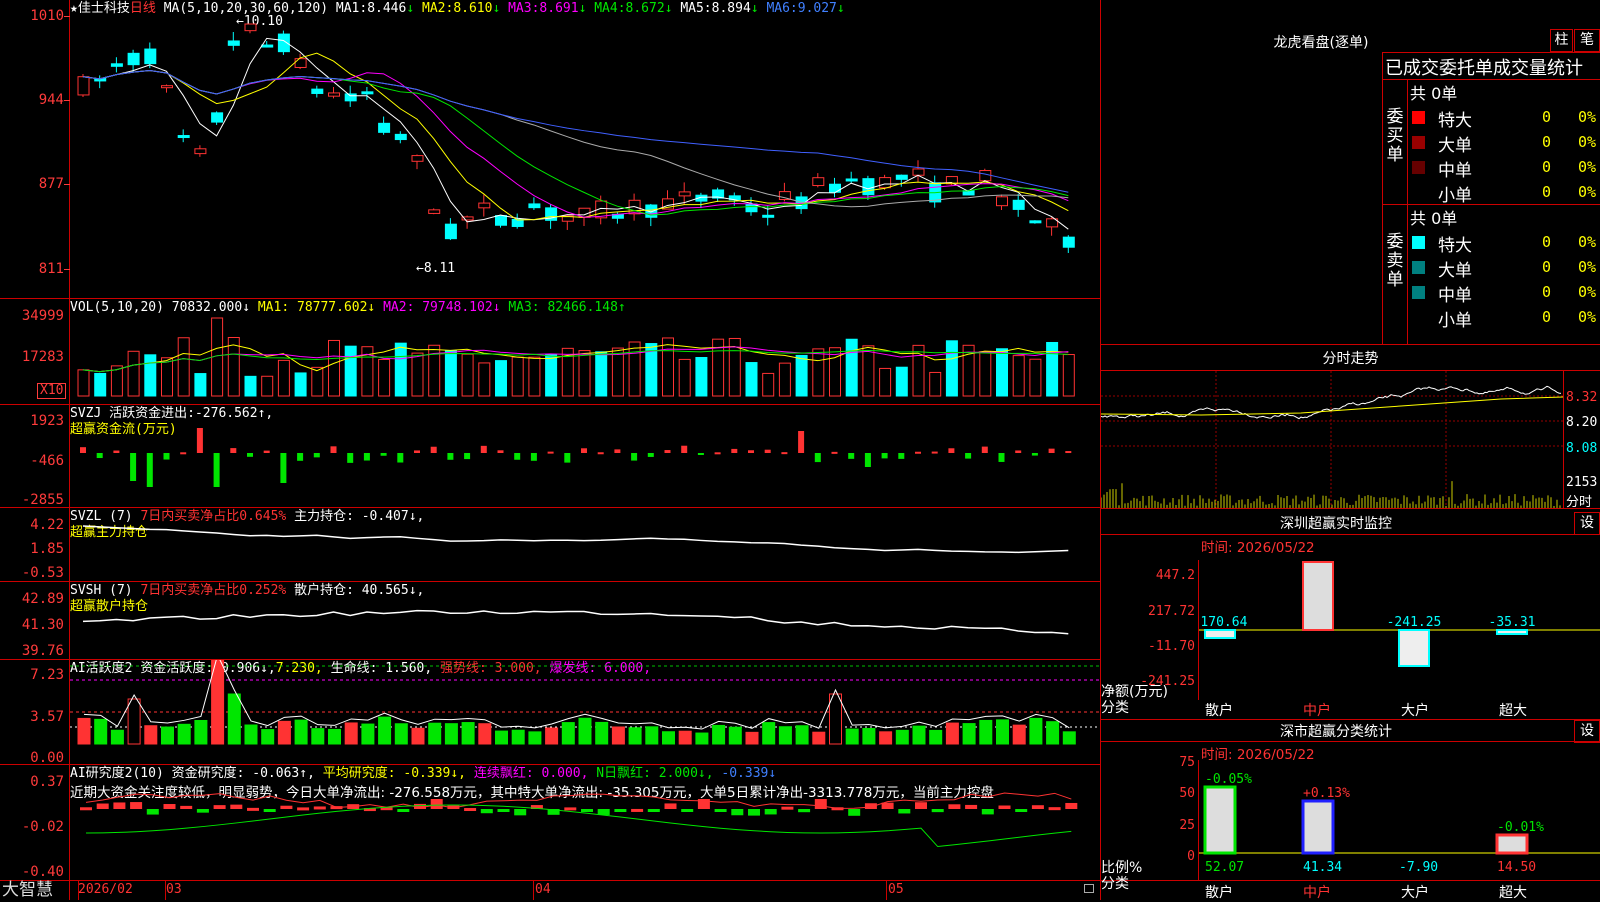  Describe the element at coordinates (633, 8) in the screenshot. I see `ma4: MA4:8.672↓` at that location.